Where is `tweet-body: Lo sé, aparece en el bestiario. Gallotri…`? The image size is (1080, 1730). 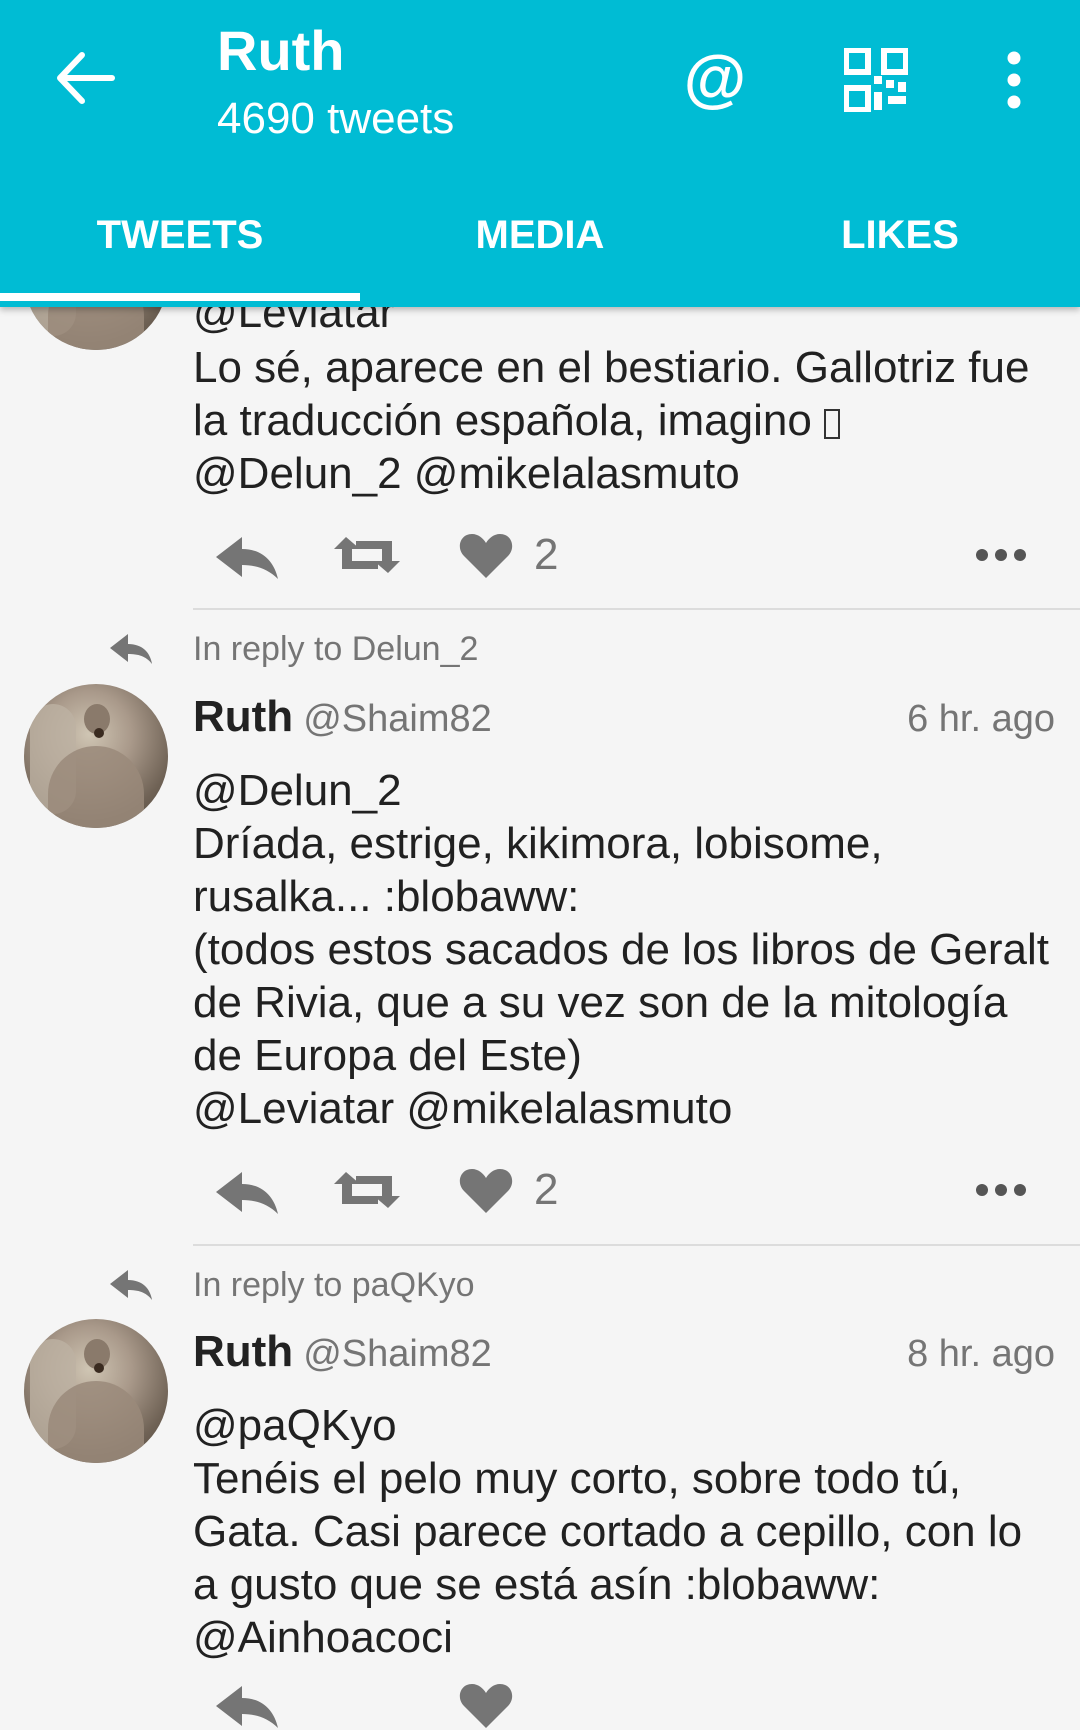 tweet-body: Lo sé, aparece en el bestiario. Gallotri… is located at coordinates (611, 420).